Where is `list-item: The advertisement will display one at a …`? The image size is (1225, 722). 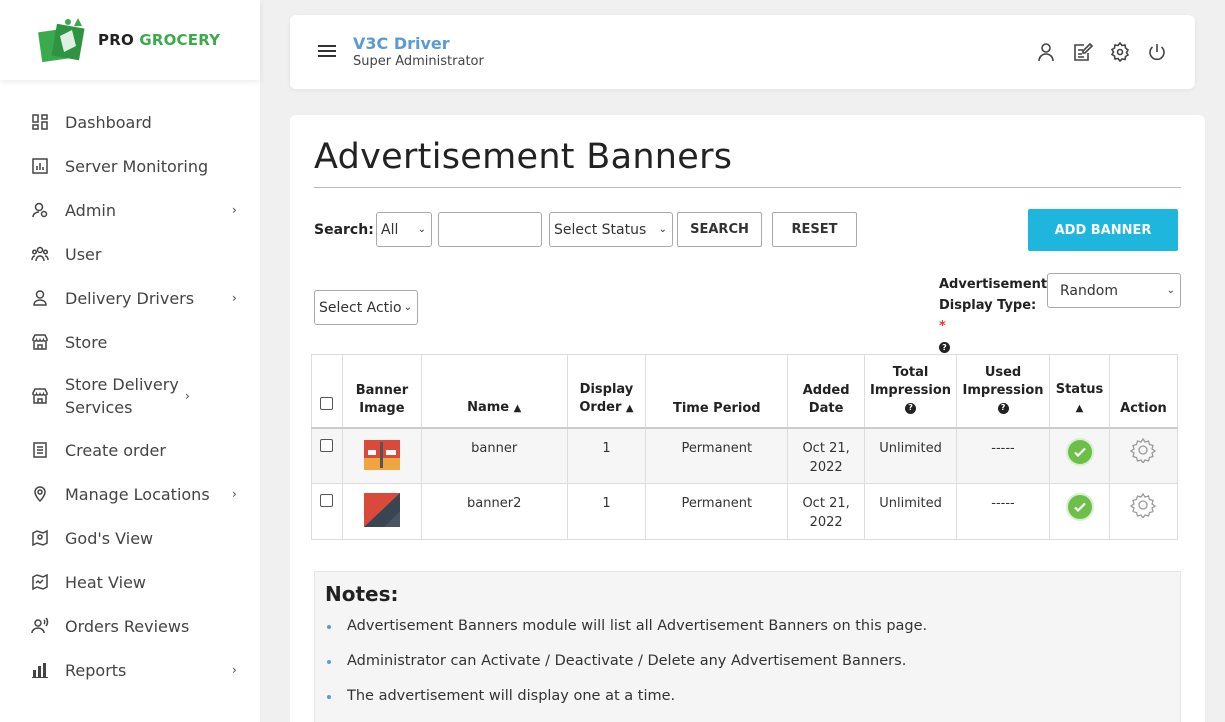
list-item: The advertisement will display one at a … is located at coordinates (626, 705).